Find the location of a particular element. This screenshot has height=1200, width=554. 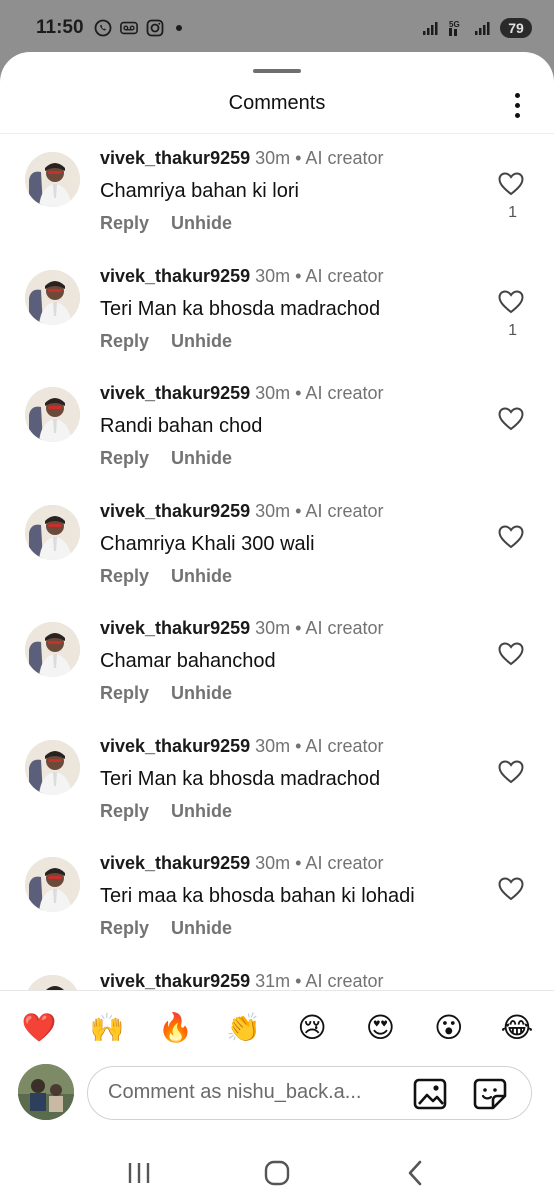

5g-icon: 5G is located at coordinates (457, 28).